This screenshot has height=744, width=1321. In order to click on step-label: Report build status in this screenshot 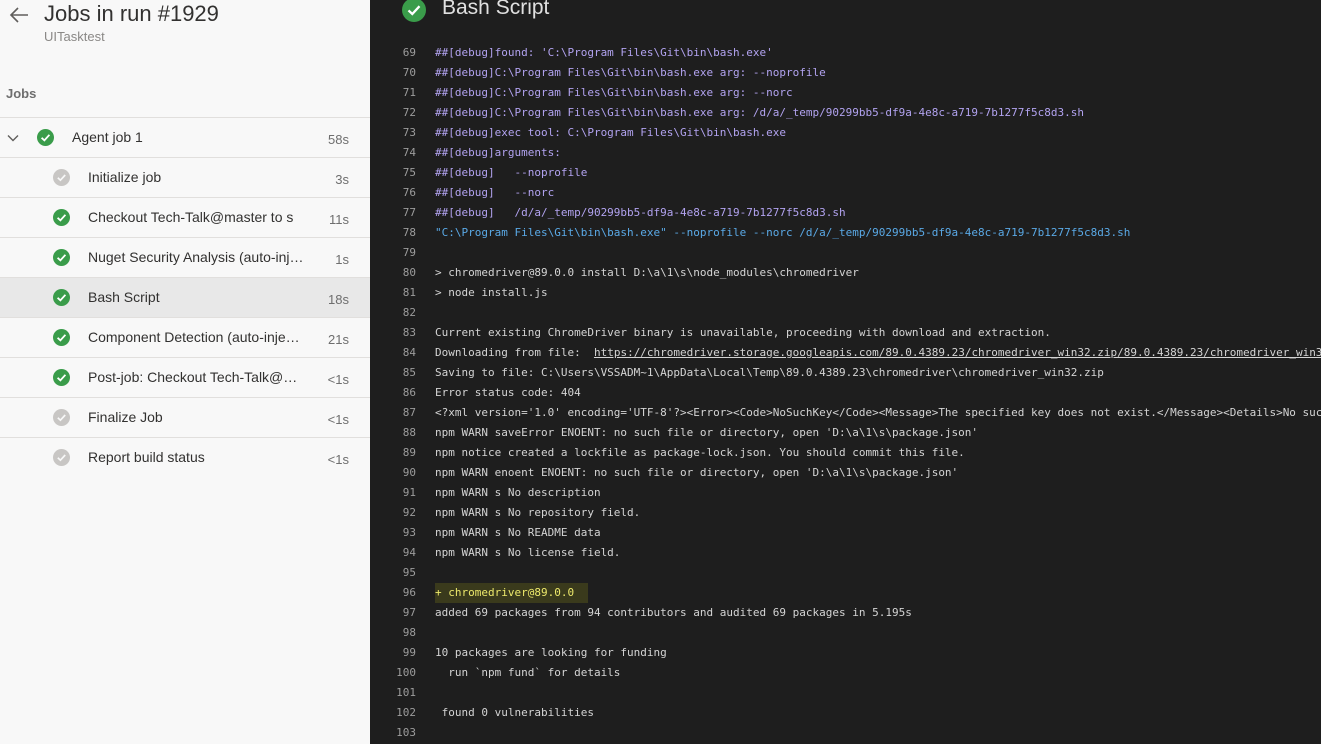, I will do `click(146, 457)`.